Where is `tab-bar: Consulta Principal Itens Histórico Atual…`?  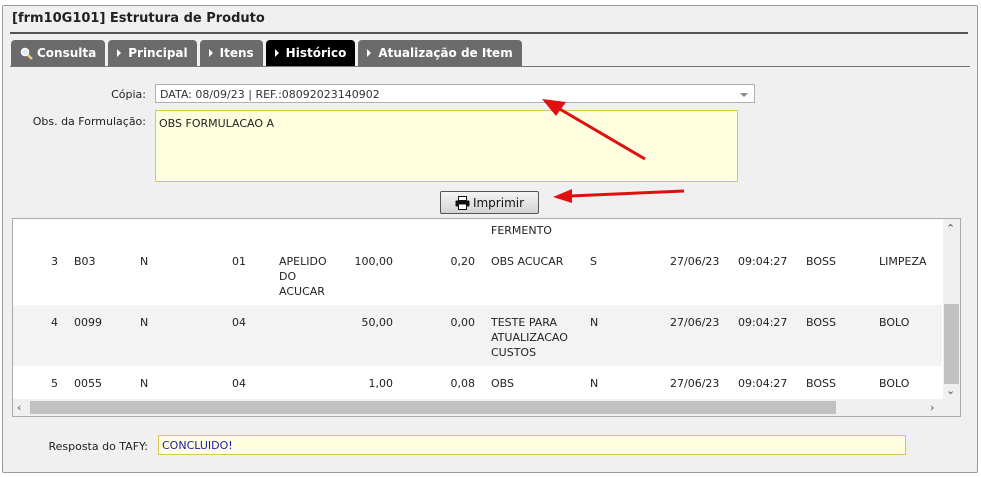 tab-bar: Consulta Principal Itens Histórico Atual… is located at coordinates (268, 53).